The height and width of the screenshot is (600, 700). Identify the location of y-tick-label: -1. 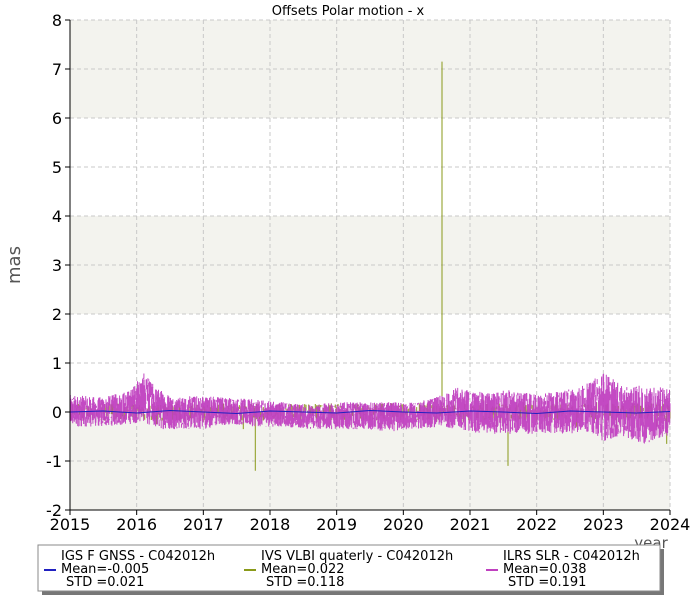
(54, 461).